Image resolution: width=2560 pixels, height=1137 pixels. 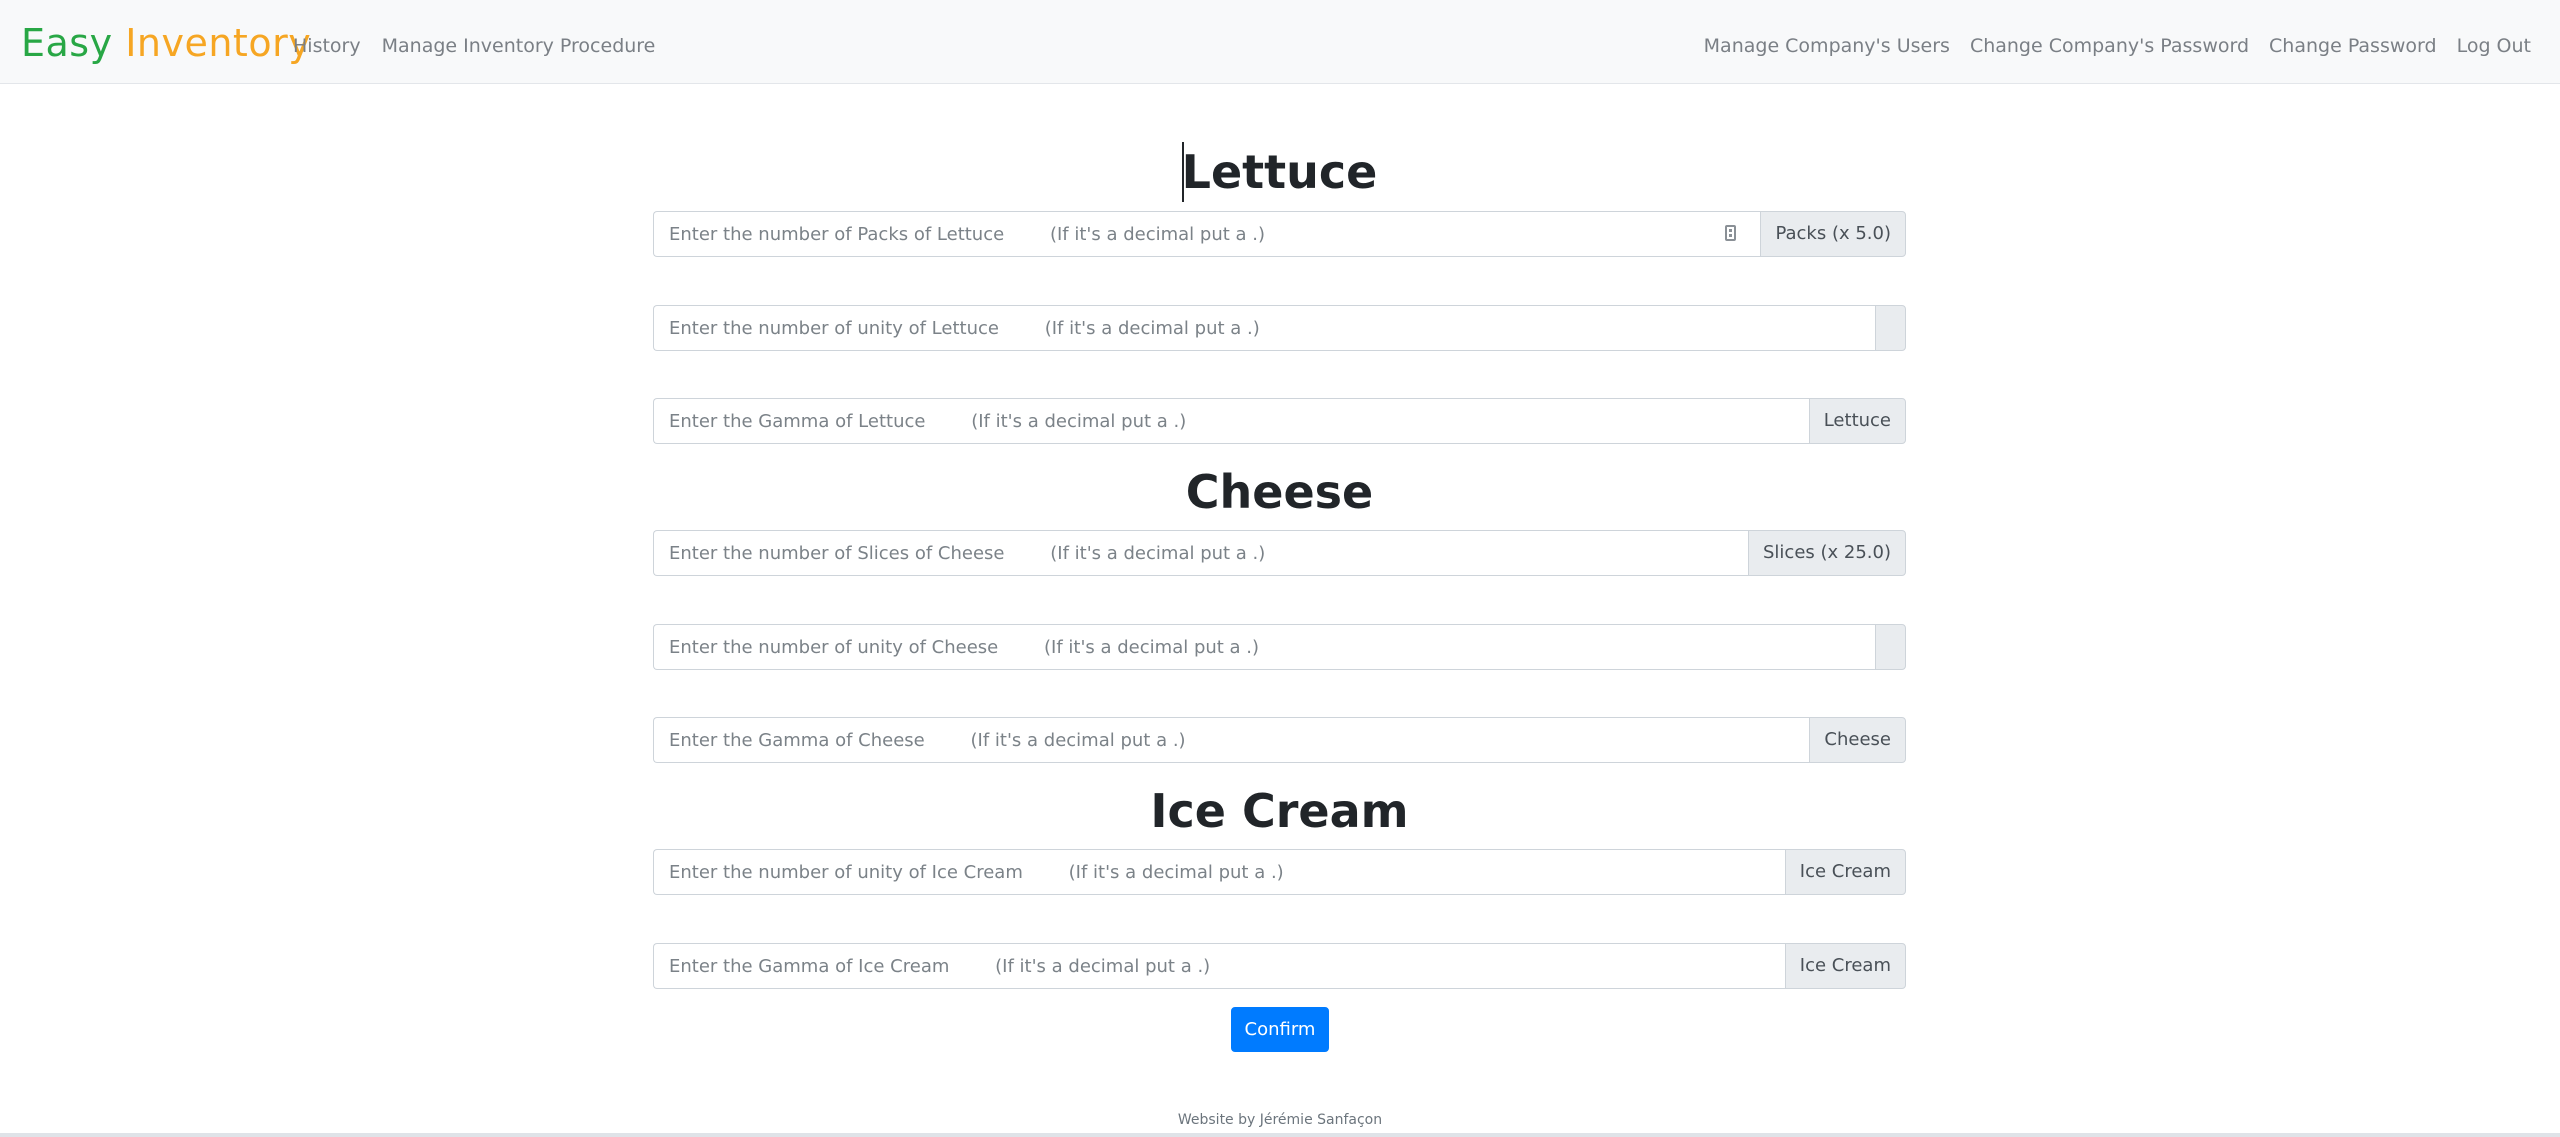 I want to click on lettuce-gamma-group: Lettuce, so click(x=1279, y=421).